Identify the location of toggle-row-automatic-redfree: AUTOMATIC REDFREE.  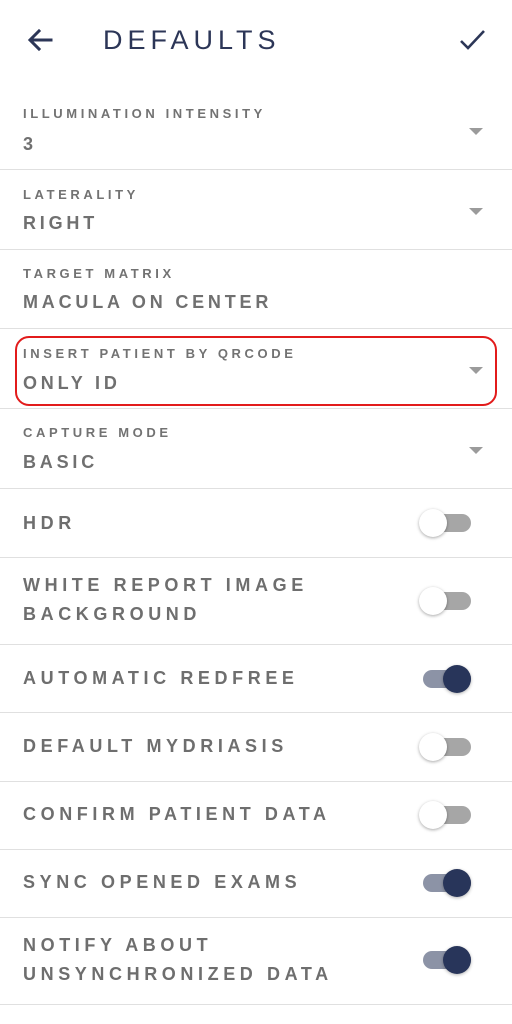
(256, 678).